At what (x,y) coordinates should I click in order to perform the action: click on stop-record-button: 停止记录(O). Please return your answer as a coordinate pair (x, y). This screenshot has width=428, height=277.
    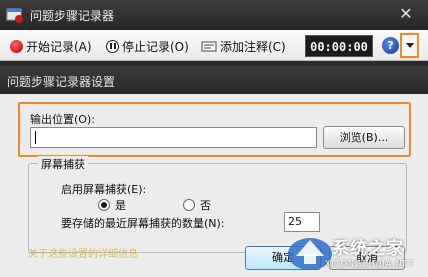
    Looking at the image, I should click on (147, 46).